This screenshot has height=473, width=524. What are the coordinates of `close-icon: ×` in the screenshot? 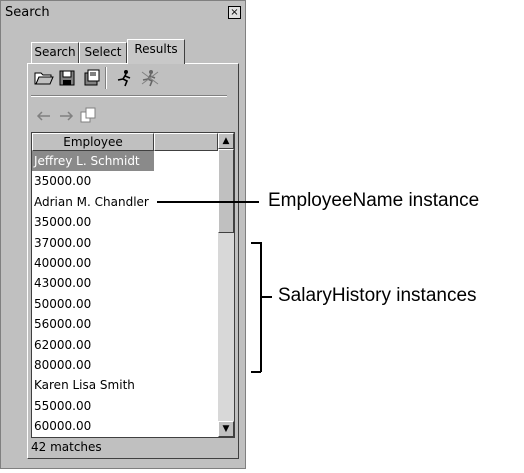 It's located at (234, 12).